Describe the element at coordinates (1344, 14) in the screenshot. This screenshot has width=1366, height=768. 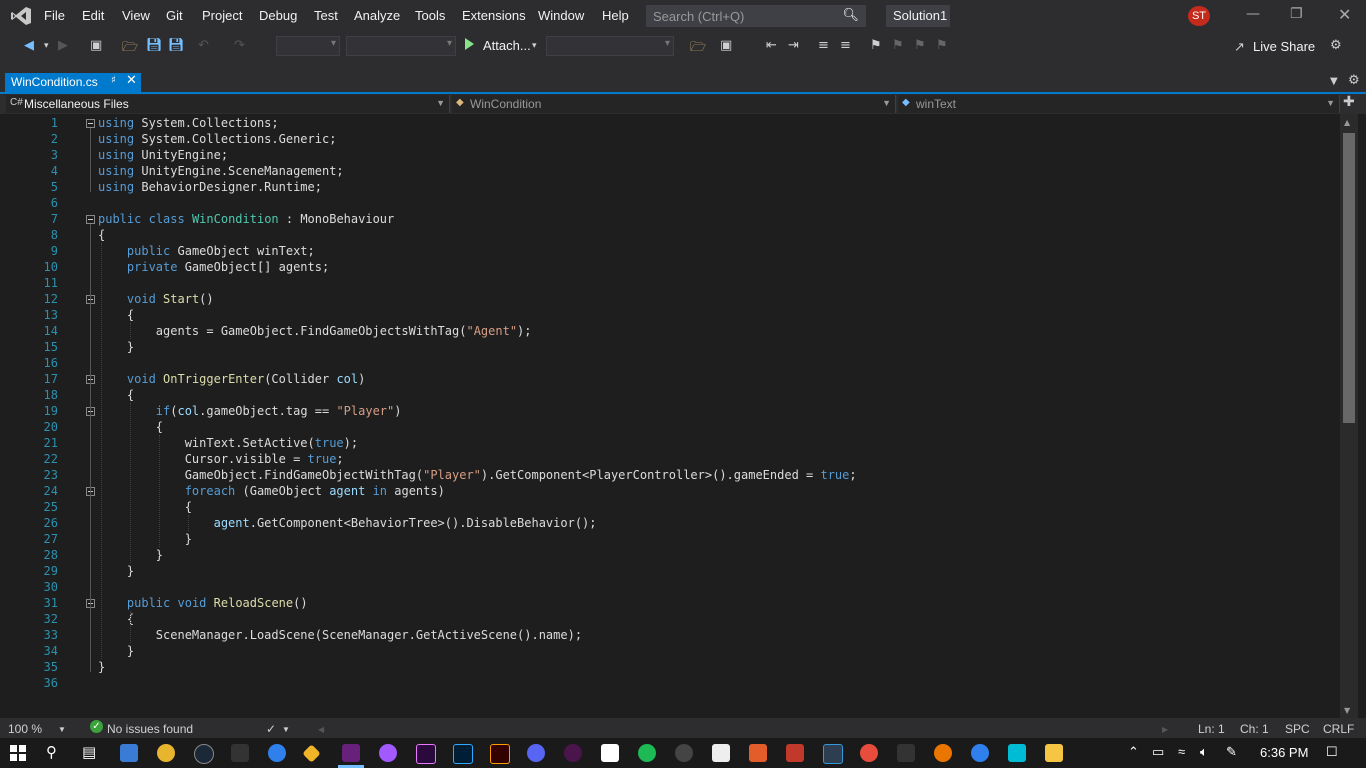
I see `close-window-button: ✕` at that location.